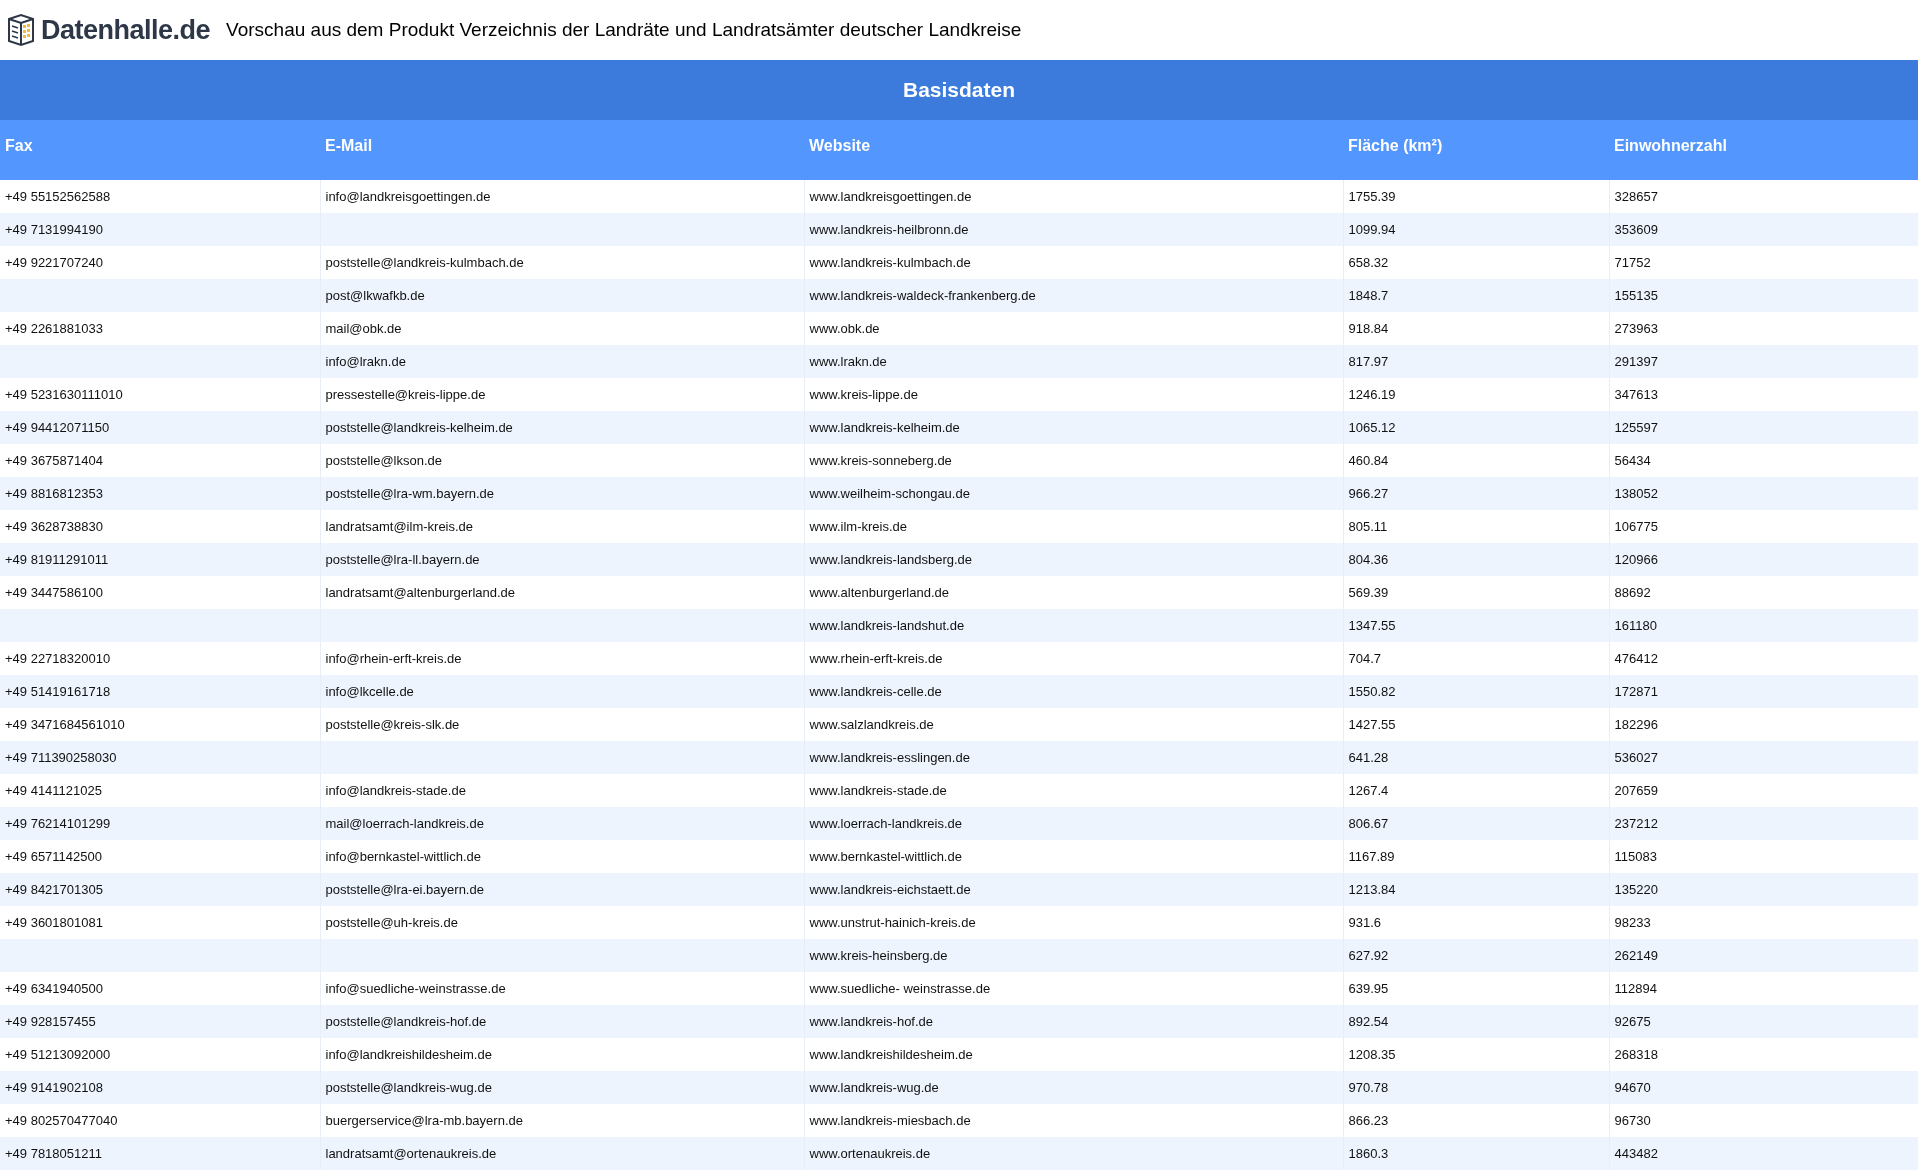  I want to click on table-cell: www.obk.de, so click(844, 328).